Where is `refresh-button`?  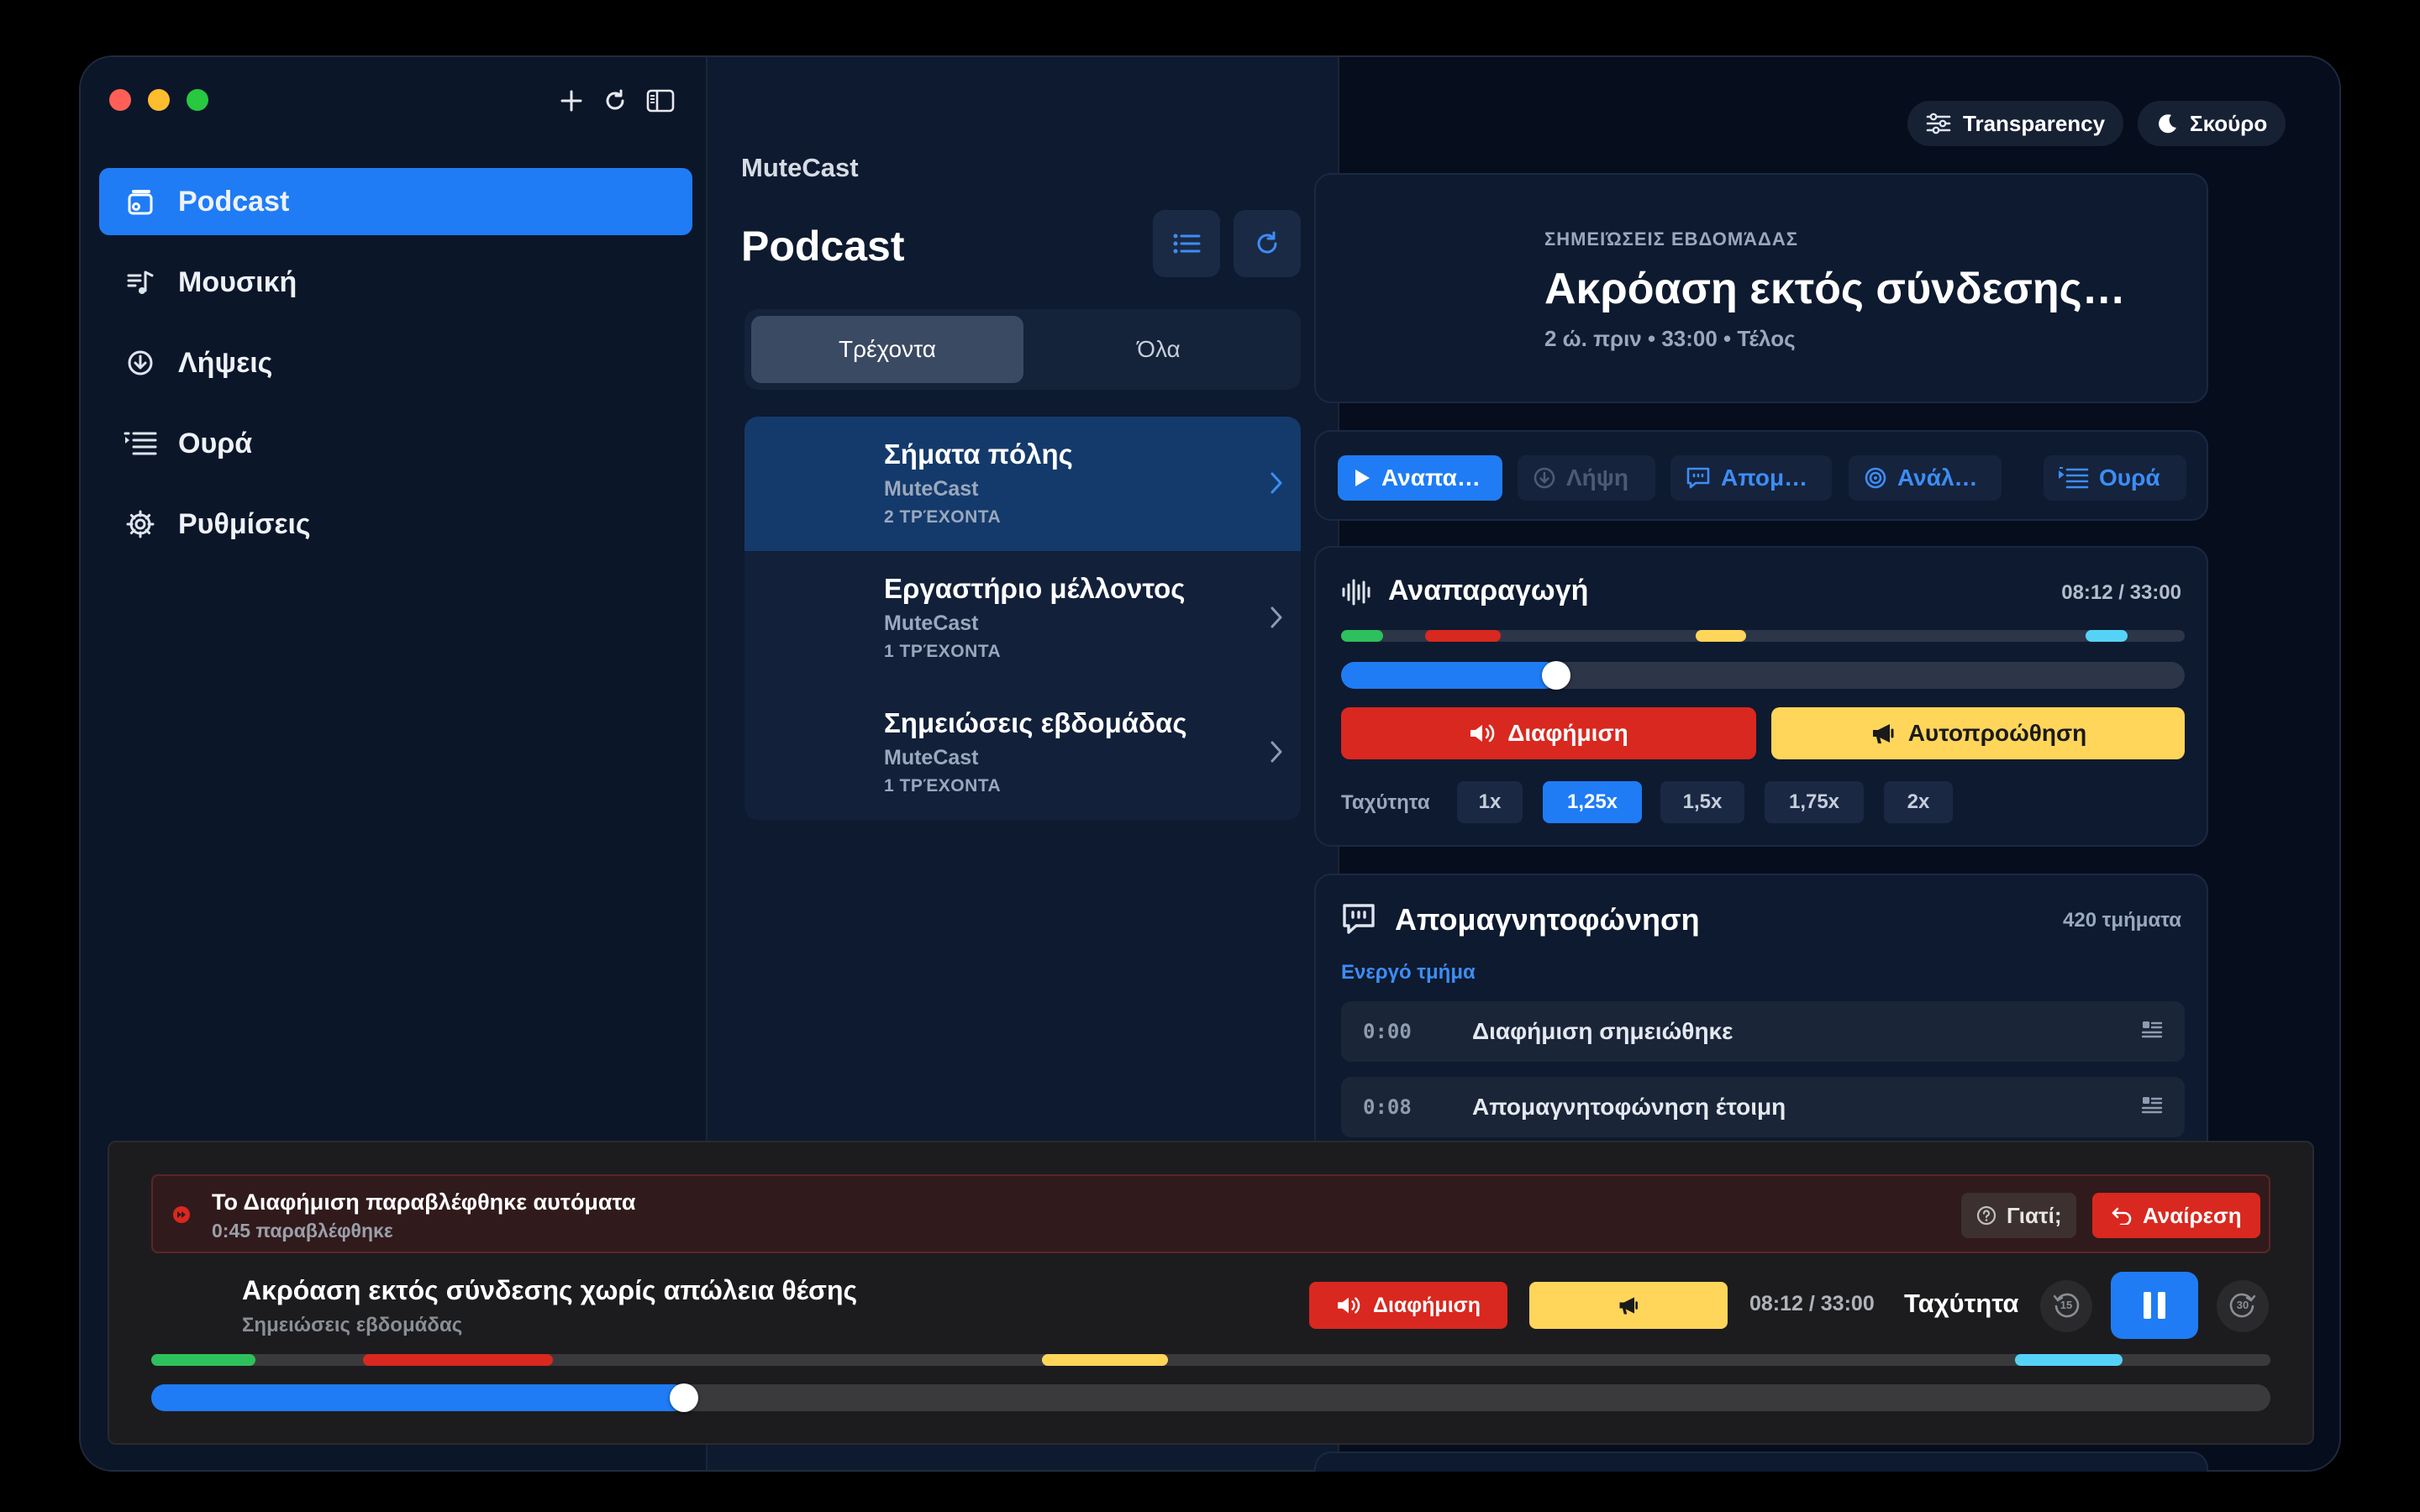 refresh-button is located at coordinates (1267, 243).